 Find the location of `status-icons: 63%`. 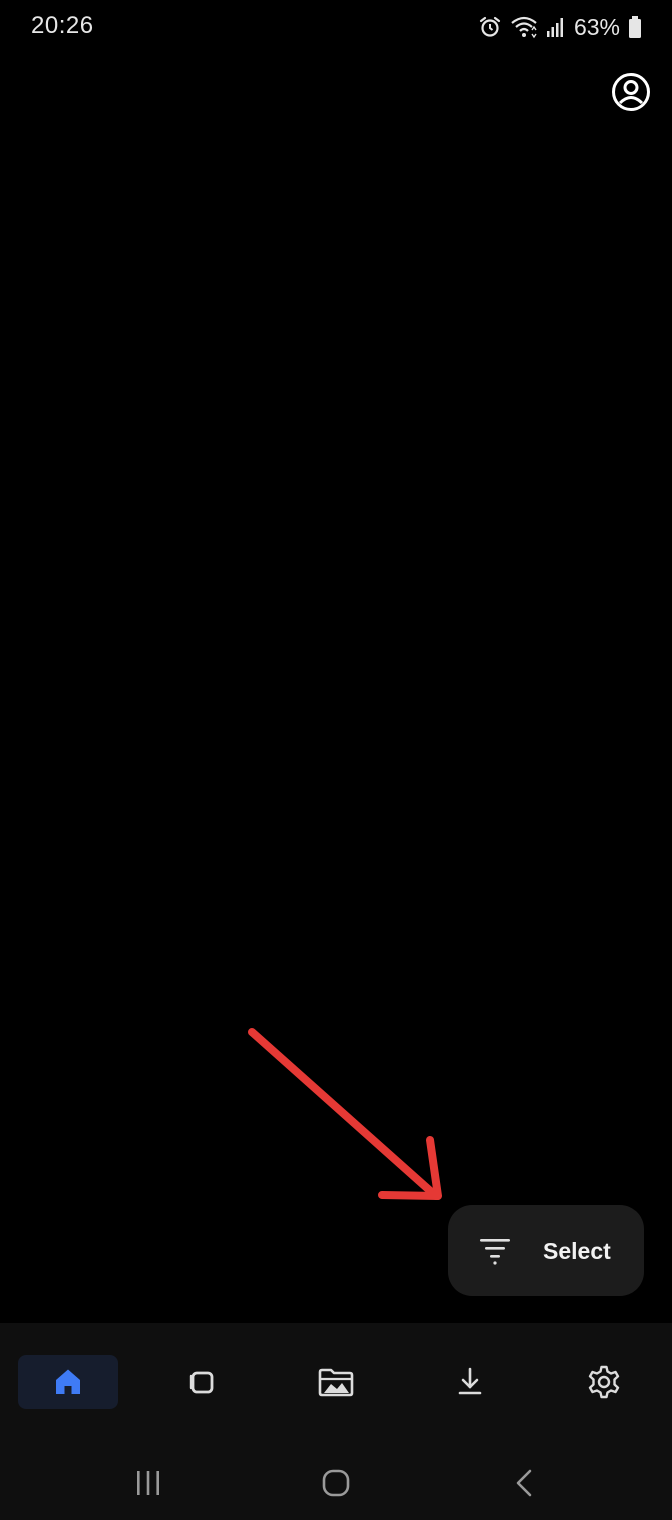

status-icons: 63% is located at coordinates (560, 27).